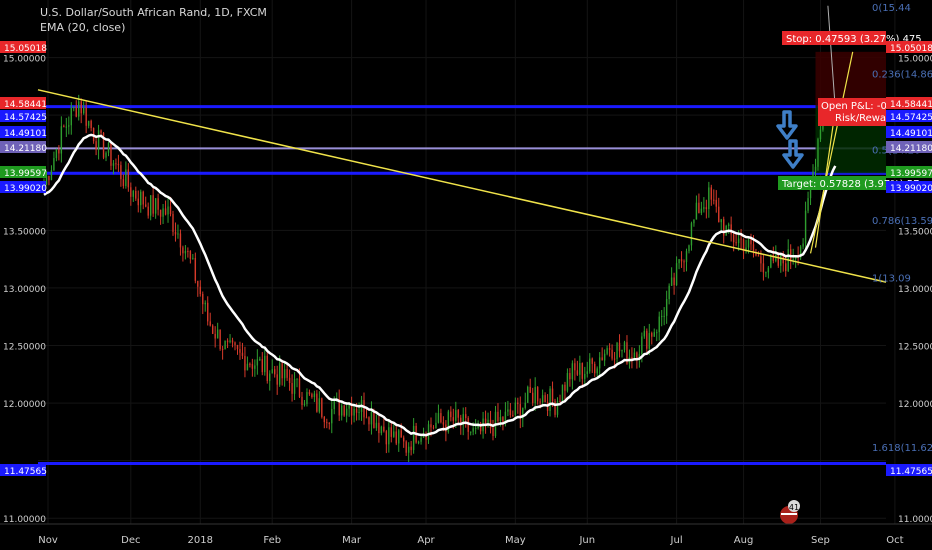 The width and height of the screenshot is (932, 550). I want to click on price-label: 14.49101, so click(911, 134).